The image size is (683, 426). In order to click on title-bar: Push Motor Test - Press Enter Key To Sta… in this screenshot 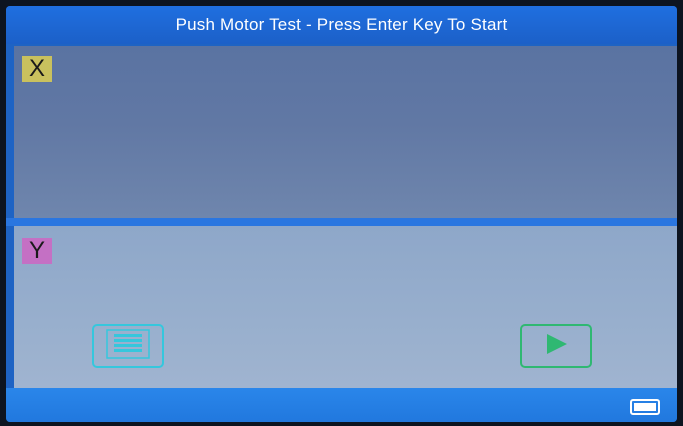, I will do `click(341, 25)`.